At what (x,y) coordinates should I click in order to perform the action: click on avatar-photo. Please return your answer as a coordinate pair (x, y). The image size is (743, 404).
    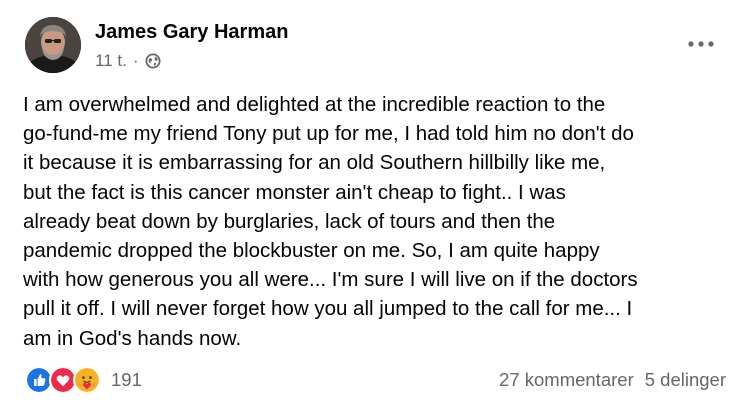
    Looking at the image, I should click on (53, 45).